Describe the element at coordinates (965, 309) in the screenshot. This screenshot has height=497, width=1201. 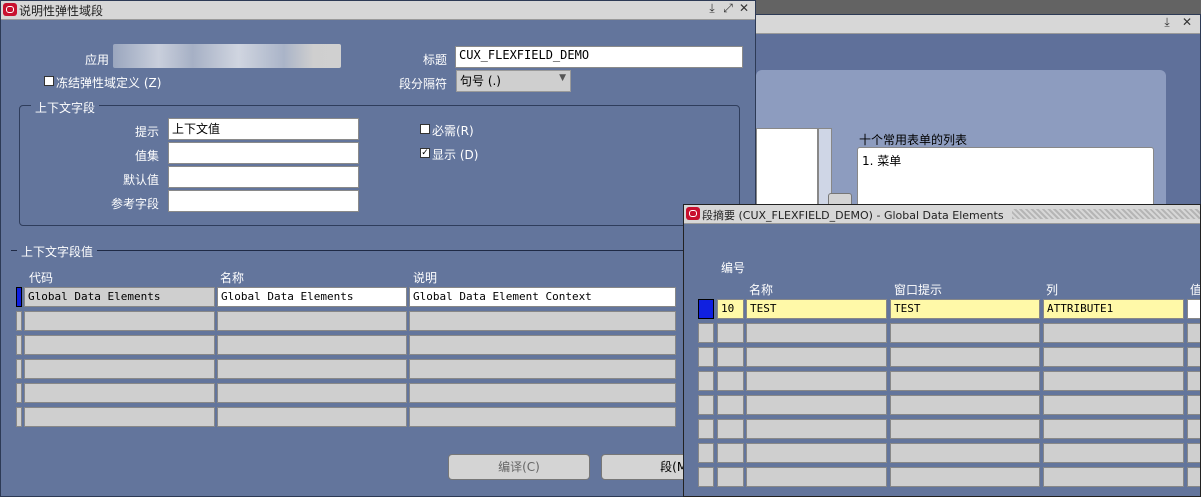
I see `table-cell-window-prompt: TEST` at that location.